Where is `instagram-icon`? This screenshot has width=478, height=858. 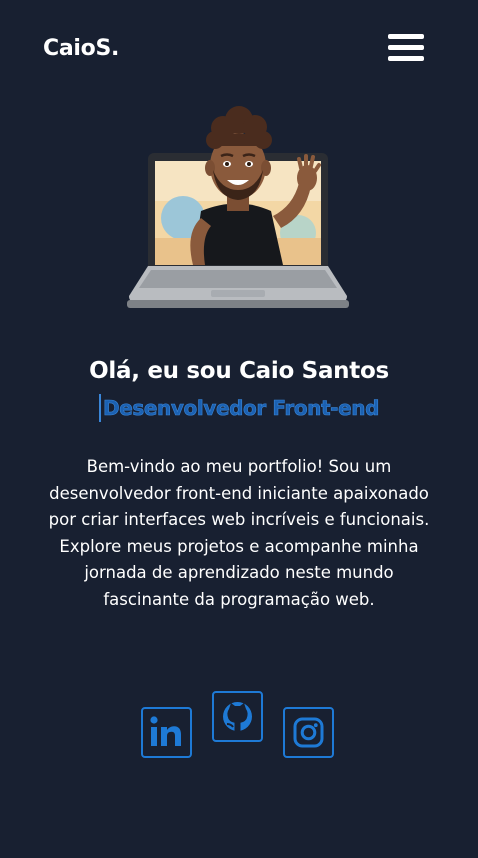 instagram-icon is located at coordinates (308, 732).